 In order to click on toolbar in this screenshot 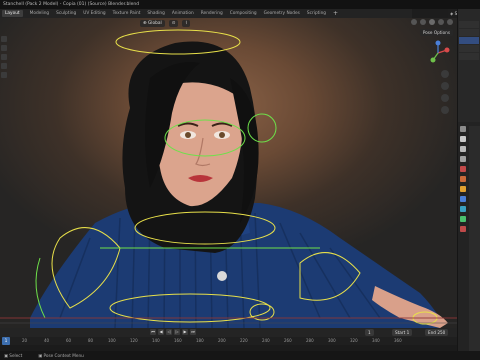, I will do `click(4, 57)`.